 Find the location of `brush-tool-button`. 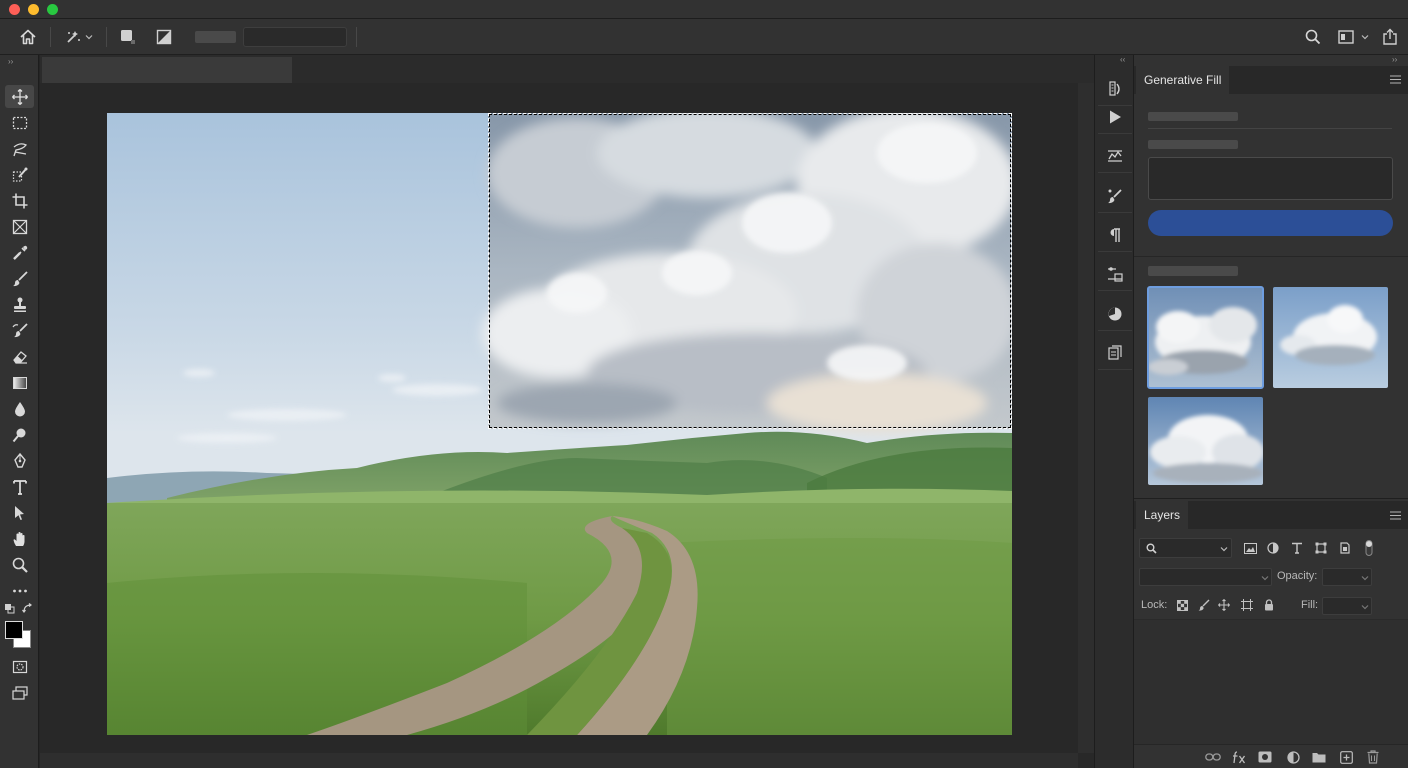

brush-tool-button is located at coordinates (19, 278).